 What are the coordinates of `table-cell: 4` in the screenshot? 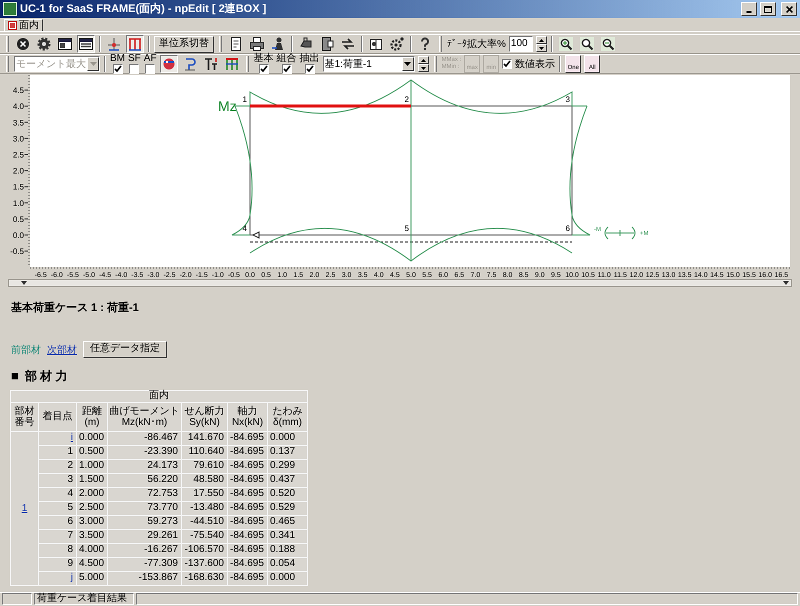 It's located at (57, 494).